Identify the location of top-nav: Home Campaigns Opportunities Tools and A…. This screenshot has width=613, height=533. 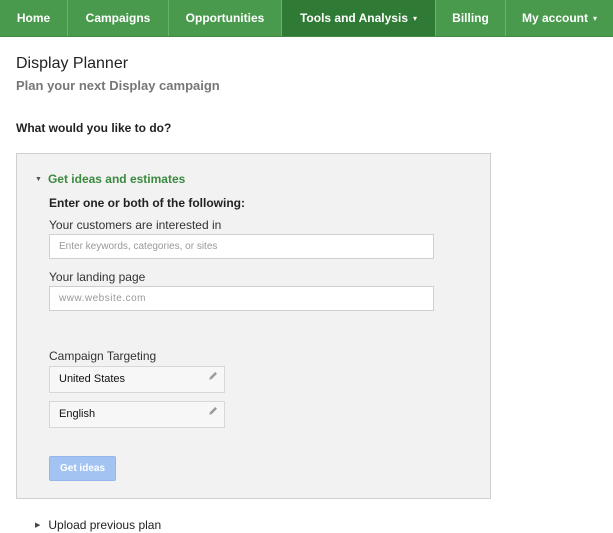
(306, 18).